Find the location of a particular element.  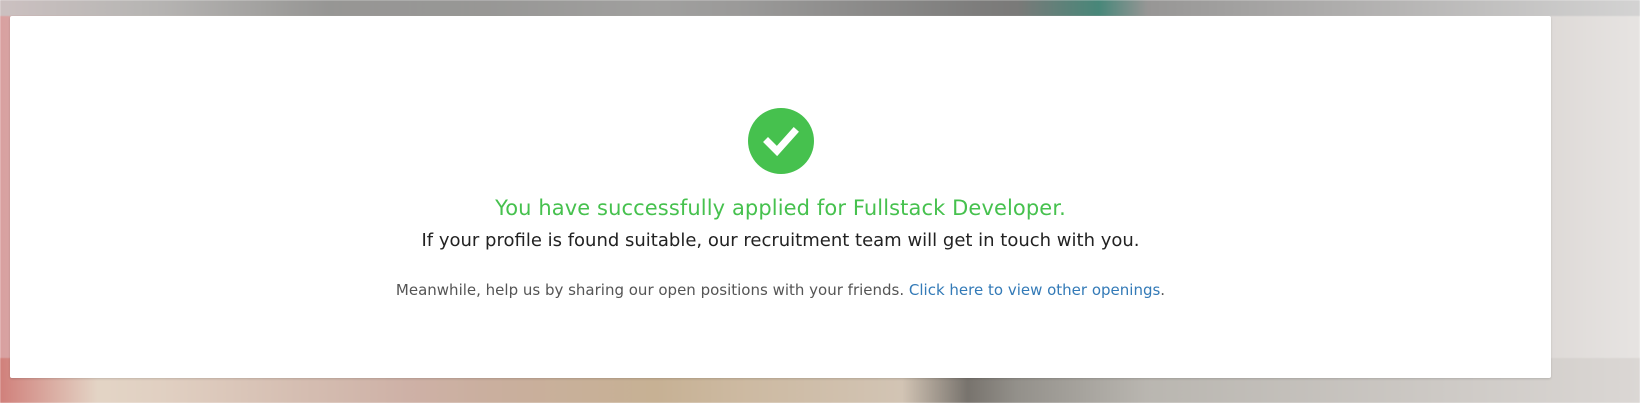

share-message-suffix: . is located at coordinates (1163, 290).